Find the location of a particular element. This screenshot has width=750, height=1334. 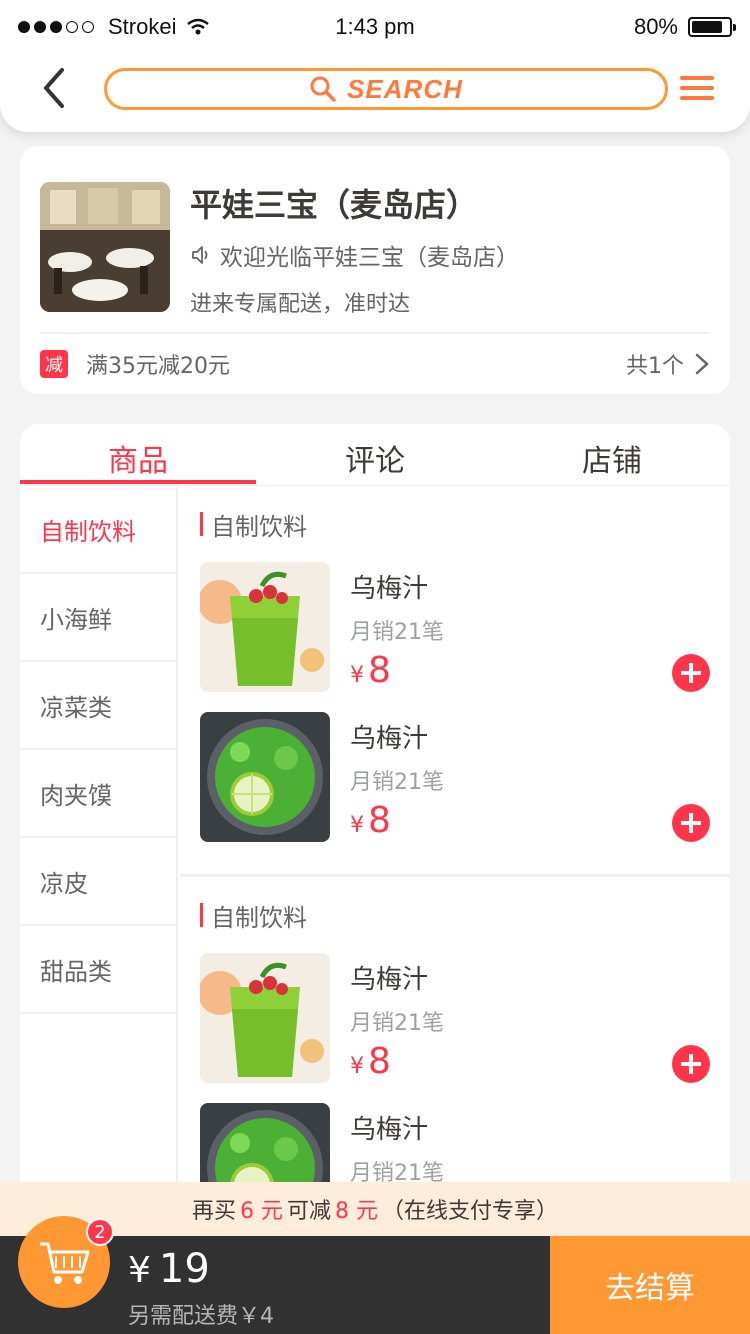

category-sidebar: 自制饮料 小海鲜 凉菜类 肉夹馍 凉皮 甜品类 is located at coordinates (99, 835).